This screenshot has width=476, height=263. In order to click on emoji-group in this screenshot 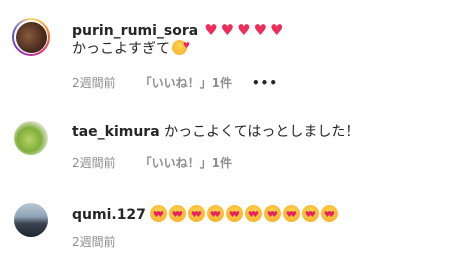, I will do `click(242, 214)`.